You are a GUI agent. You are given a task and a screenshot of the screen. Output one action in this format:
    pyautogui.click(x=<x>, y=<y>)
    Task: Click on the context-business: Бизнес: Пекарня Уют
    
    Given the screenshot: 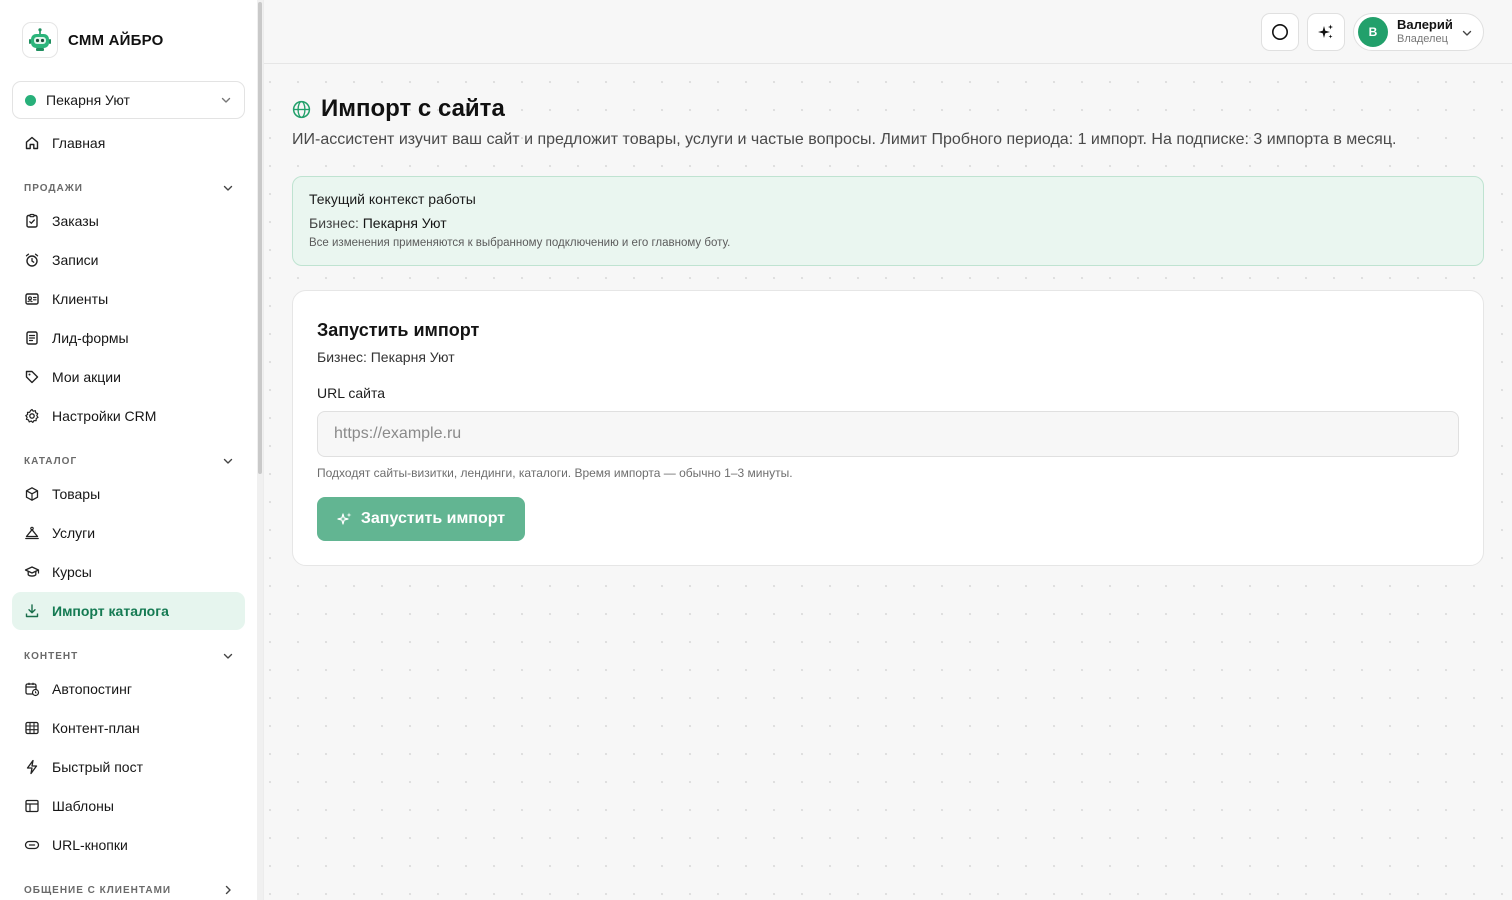 What is the action you would take?
    pyautogui.click(x=888, y=223)
    